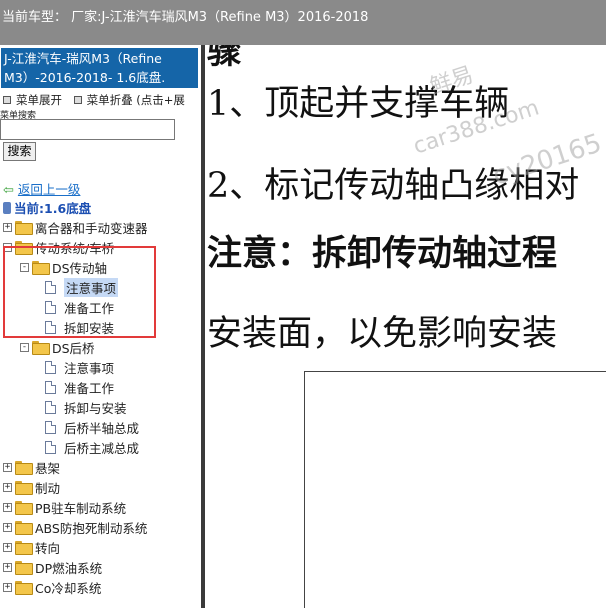  I want to click on tree-item-label: Co冷却系统, so click(68, 588).